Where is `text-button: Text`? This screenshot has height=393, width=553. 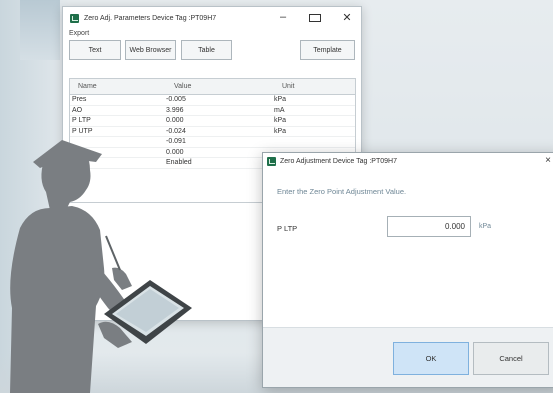 text-button: Text is located at coordinates (95, 50).